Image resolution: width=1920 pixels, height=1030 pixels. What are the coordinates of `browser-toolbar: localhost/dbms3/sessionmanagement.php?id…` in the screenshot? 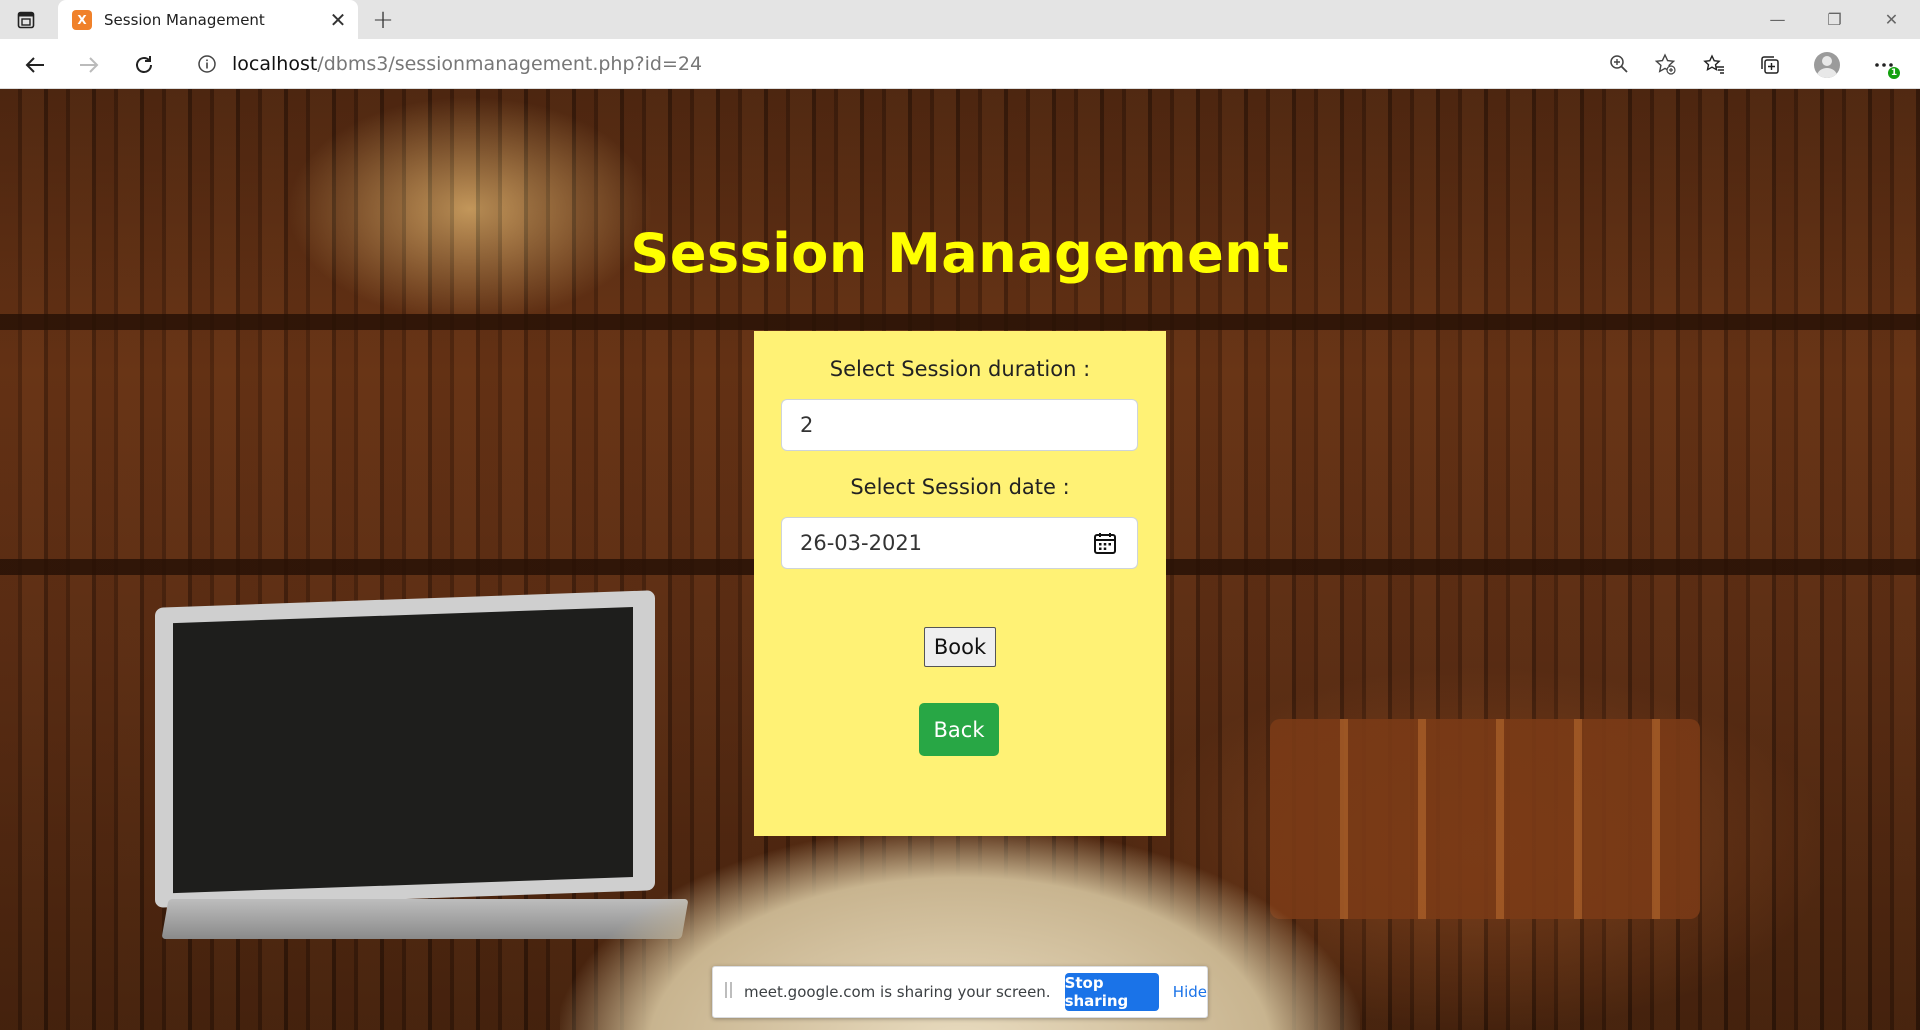 It's located at (960, 64).